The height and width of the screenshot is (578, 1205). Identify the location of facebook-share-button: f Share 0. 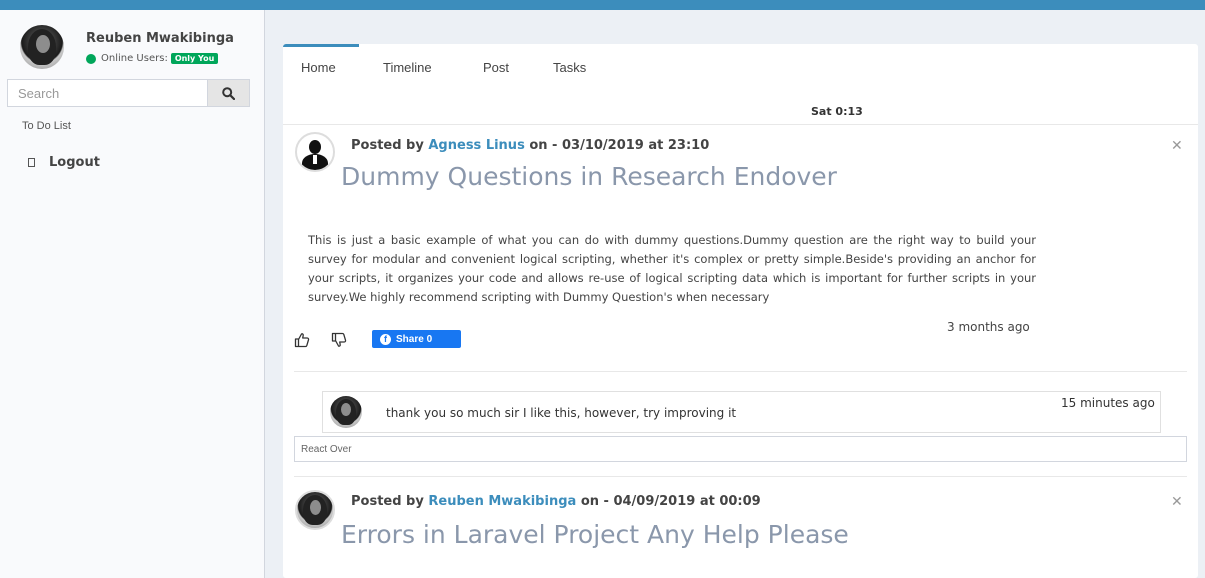
(416, 339).